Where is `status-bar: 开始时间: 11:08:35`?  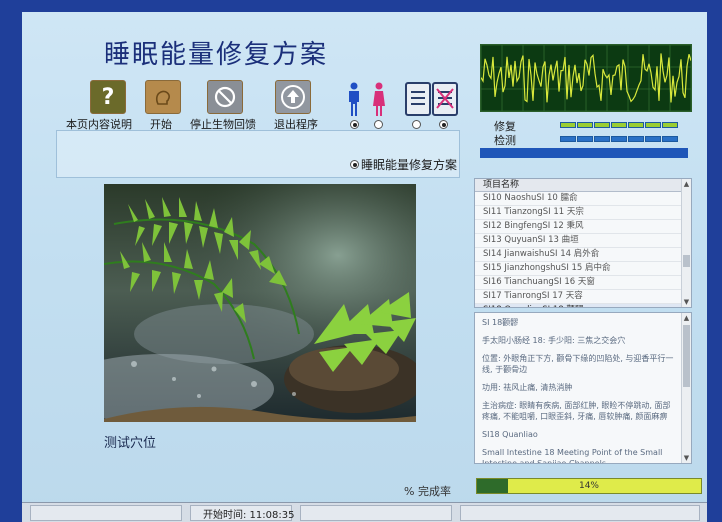 status-bar: 开始时间: 11:08:35 is located at coordinates (364, 512).